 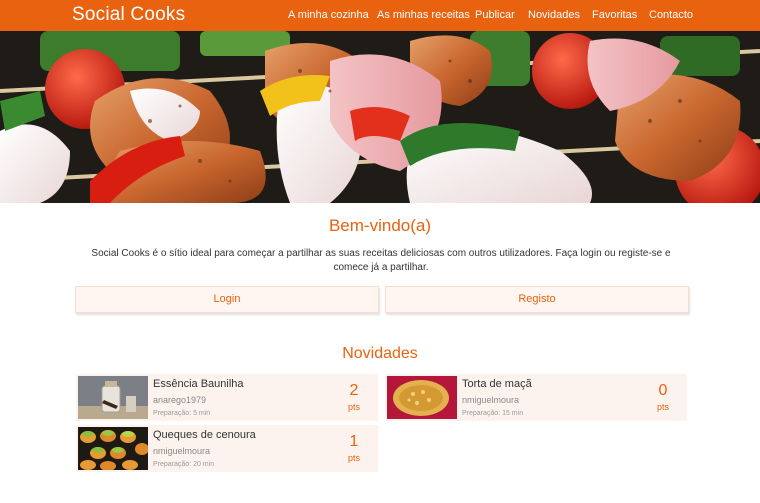 I want to click on nav-link-contacto: Contacto, so click(x=671, y=15).